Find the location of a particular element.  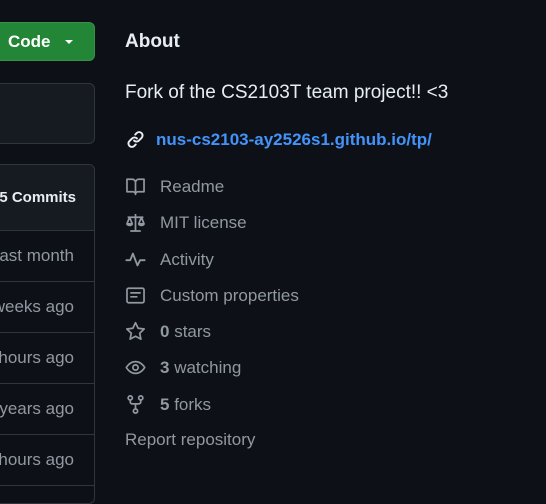

star-icon is located at coordinates (135, 331).